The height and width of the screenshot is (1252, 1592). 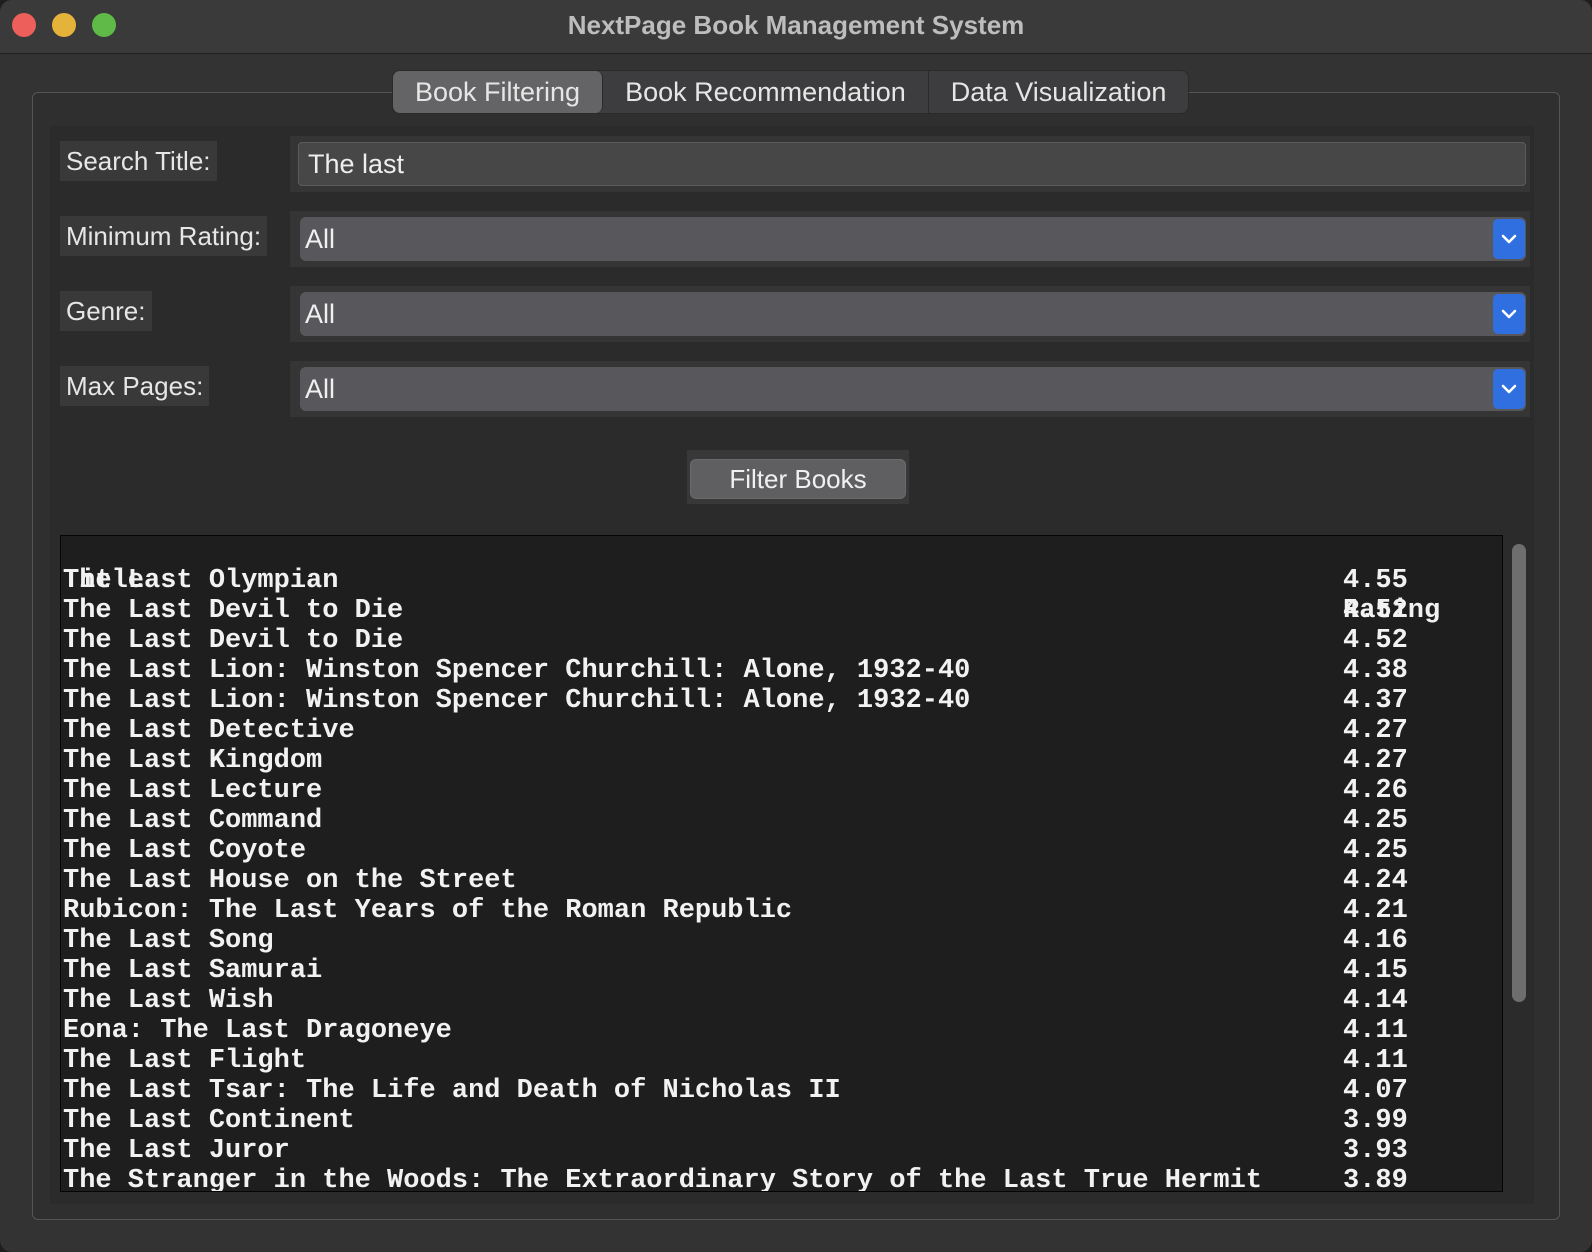 What do you see at coordinates (164, 236) in the screenshot?
I see `minimum-rating-label: Minimum Rating:` at bounding box center [164, 236].